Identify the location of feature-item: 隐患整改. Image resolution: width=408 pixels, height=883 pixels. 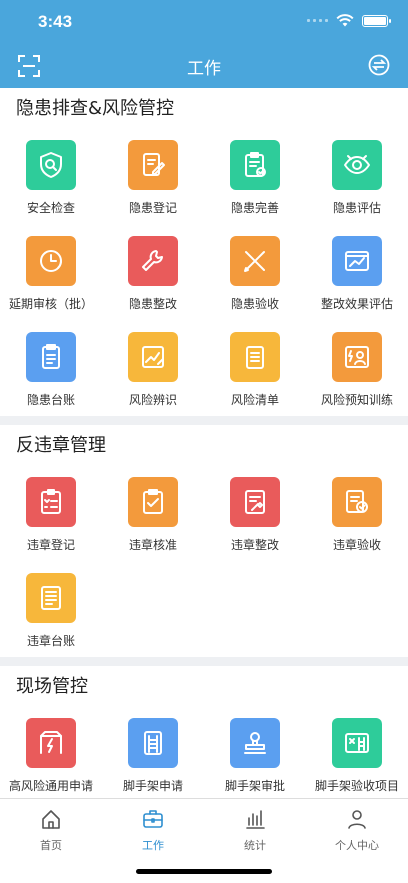
(153, 272).